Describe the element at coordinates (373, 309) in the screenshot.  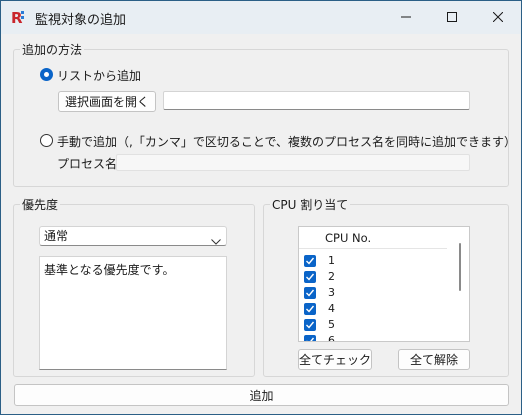
I see `cpu-list-row: 4` at that location.